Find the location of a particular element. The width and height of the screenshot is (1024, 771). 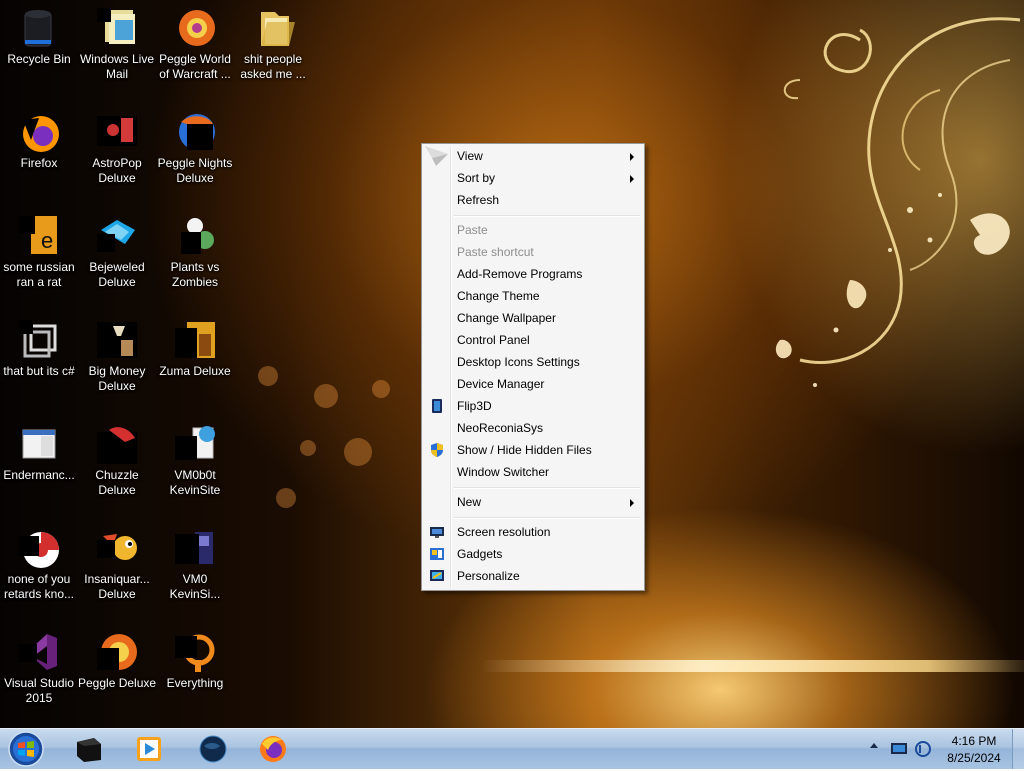

desktop-icon-plants-vs-zombies: Plants vs Zombies is located at coordinates (195, 249).